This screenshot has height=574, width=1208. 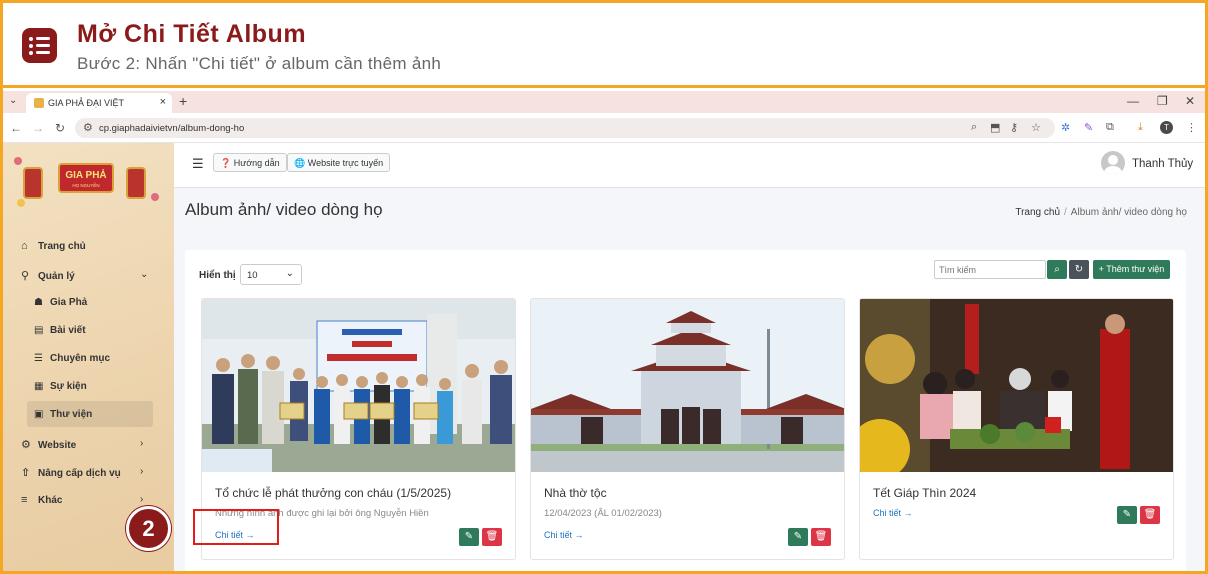 What do you see at coordinates (226, 163) in the screenshot?
I see `question-icon: ❓` at bounding box center [226, 163].